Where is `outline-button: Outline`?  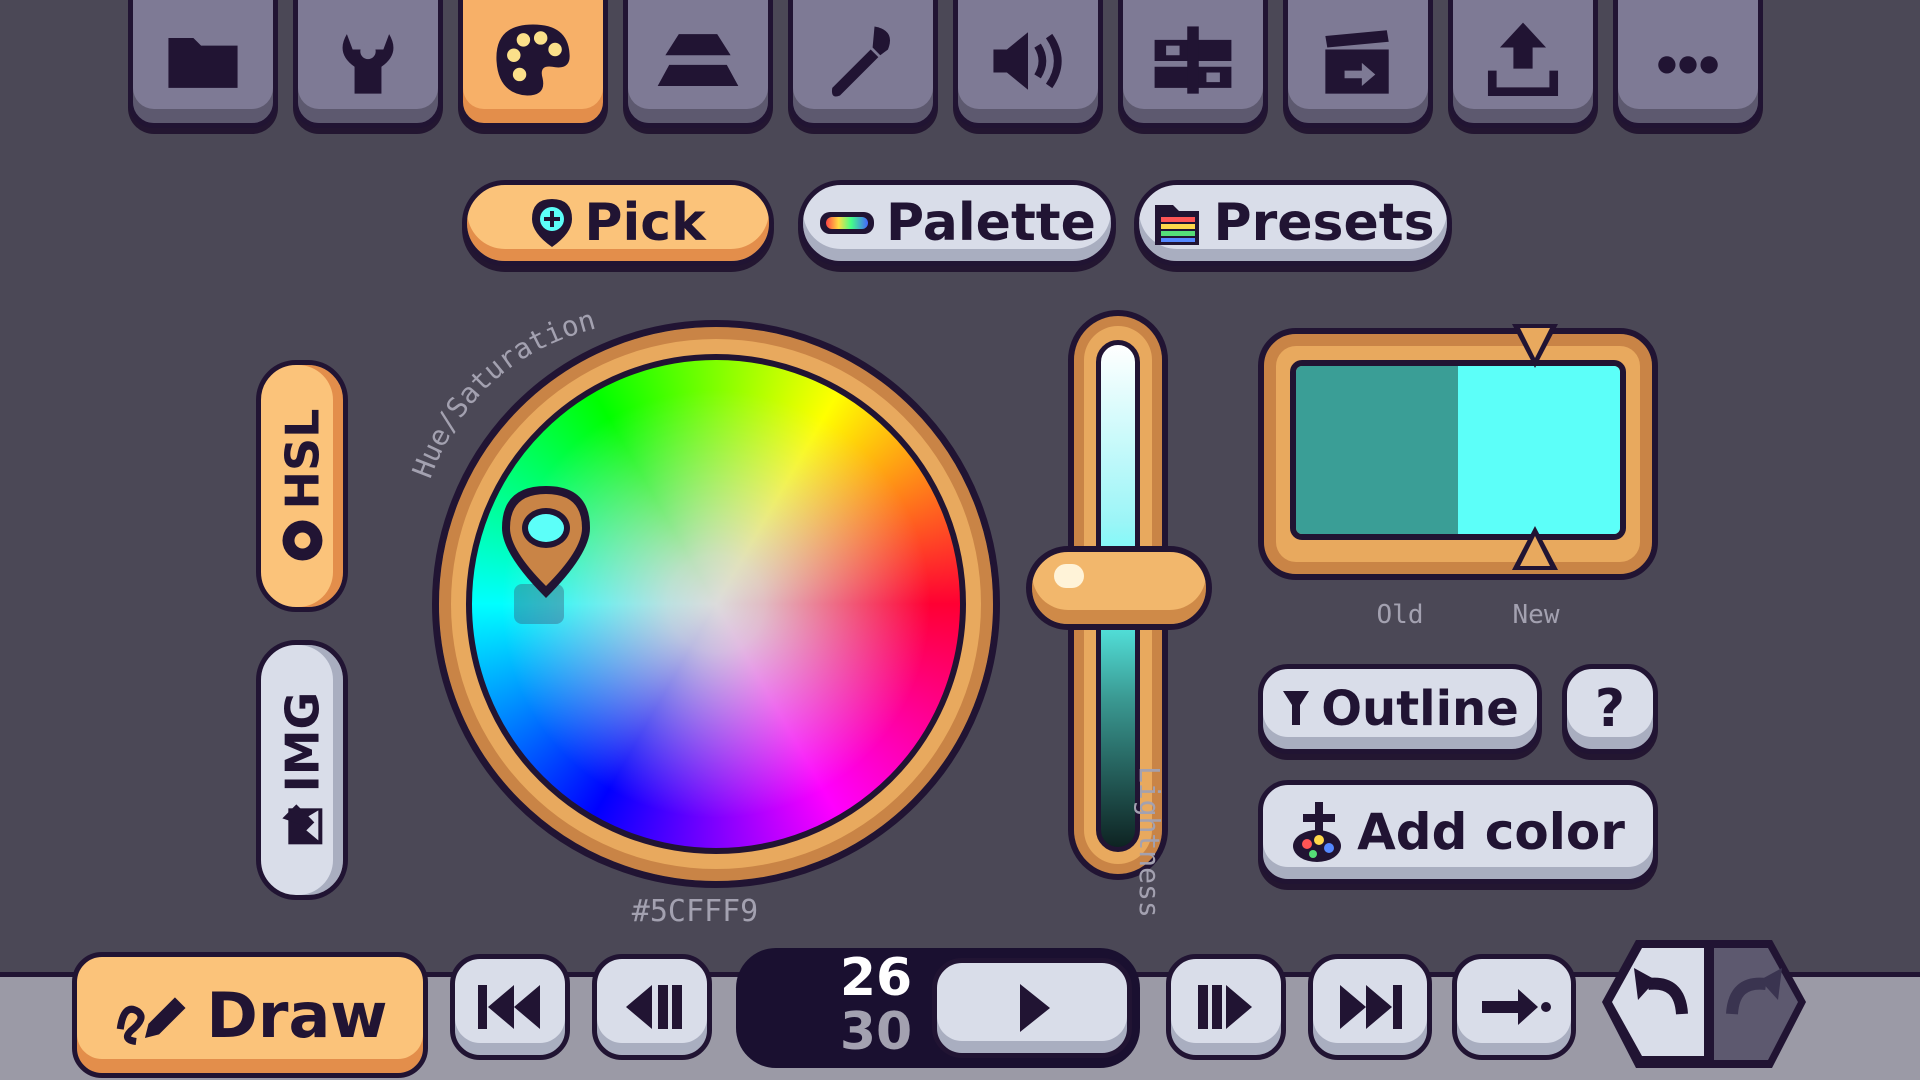 outline-button: Outline is located at coordinates (1400, 709).